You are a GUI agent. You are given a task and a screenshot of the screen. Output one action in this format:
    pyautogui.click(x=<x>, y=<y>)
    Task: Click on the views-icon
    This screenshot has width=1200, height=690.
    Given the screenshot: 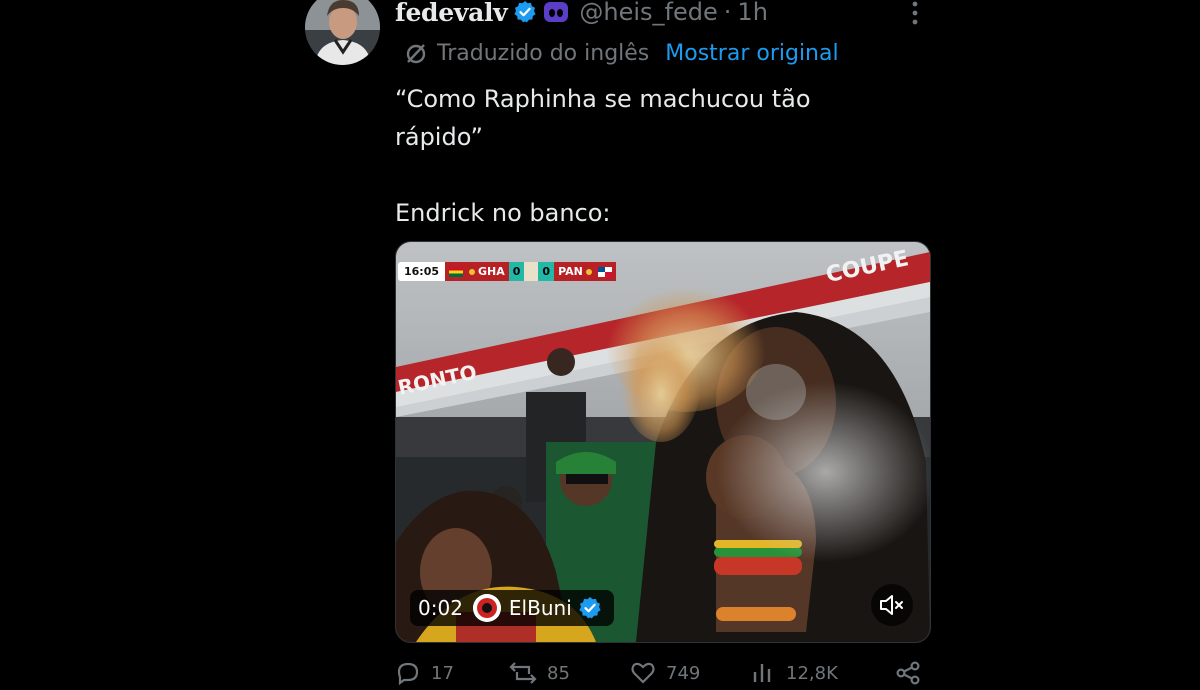 What is the action you would take?
    pyautogui.click(x=762, y=673)
    